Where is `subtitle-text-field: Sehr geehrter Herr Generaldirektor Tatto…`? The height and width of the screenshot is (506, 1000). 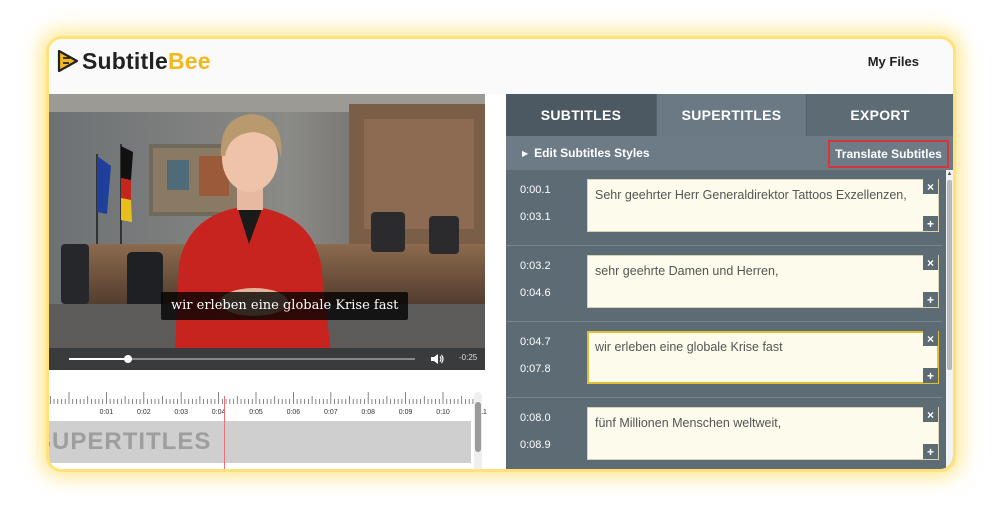
subtitle-text-field: Sehr geehrter Herr Generaldirektor Tatto… is located at coordinates (763, 205).